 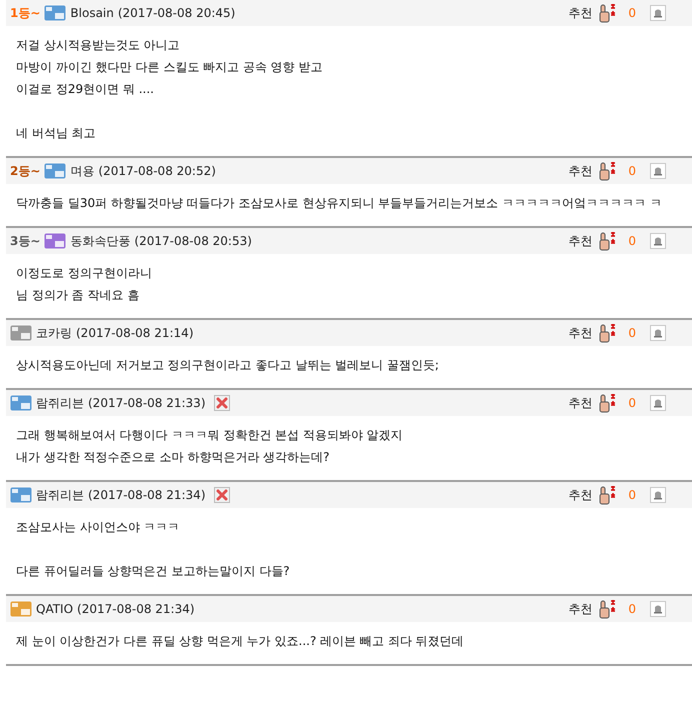 What do you see at coordinates (240, 641) in the screenshot?
I see `comment-text: 제 눈이 이상한건가 다른 퓨딜 상향 먹은게 누가 있죠...? 레이븐 빼고 죄다 뒤졌던데` at bounding box center [240, 641].